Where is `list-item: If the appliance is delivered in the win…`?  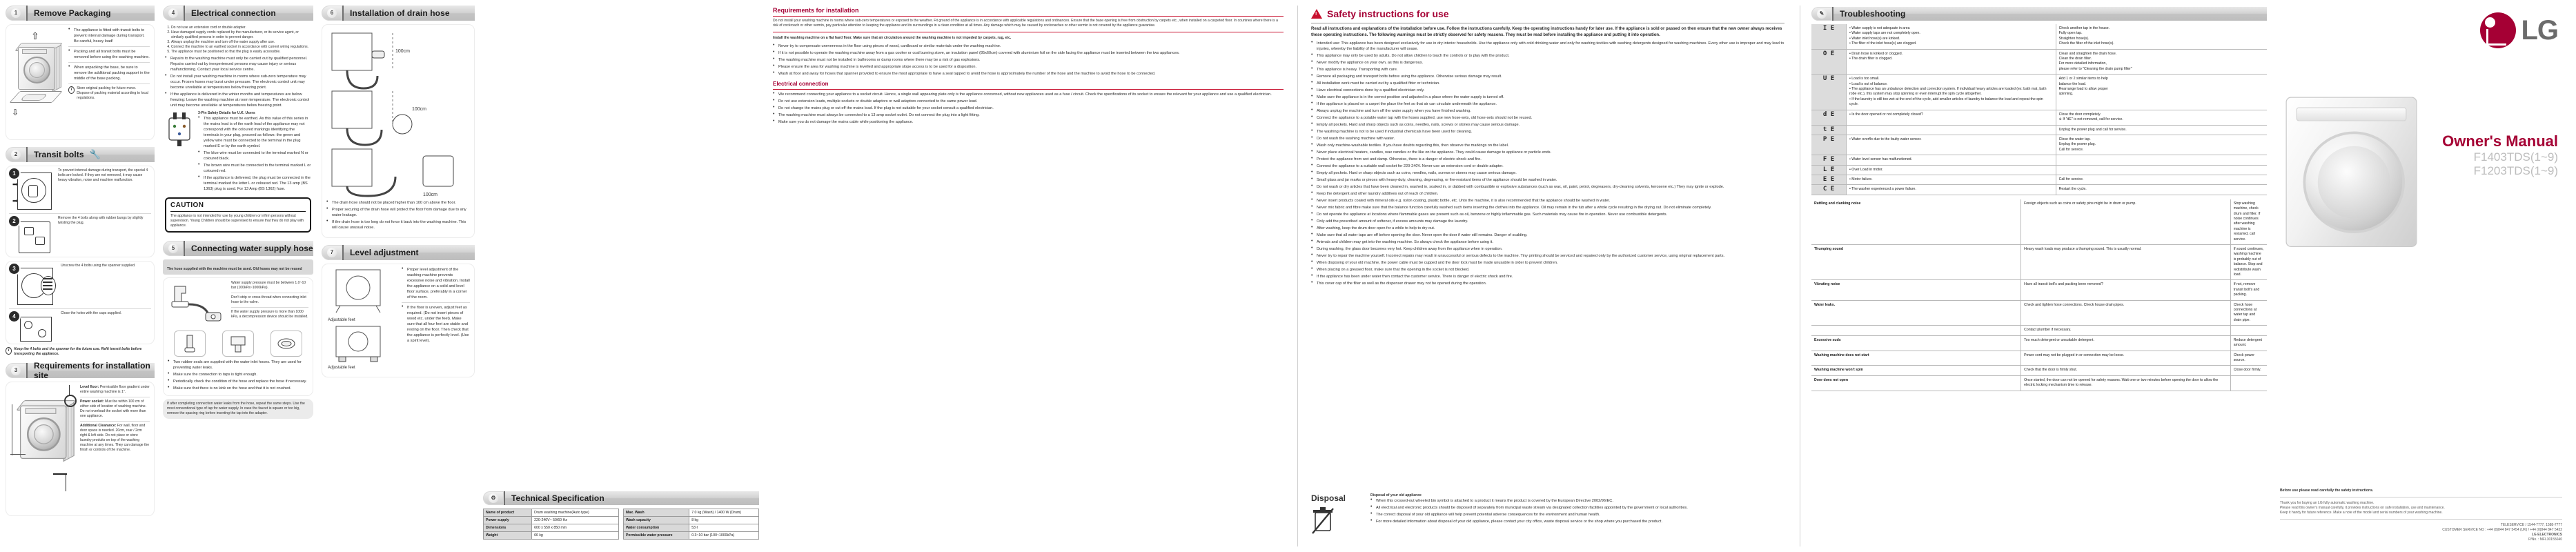
list-item: If the appliance is delivered in the win… is located at coordinates (238, 99).